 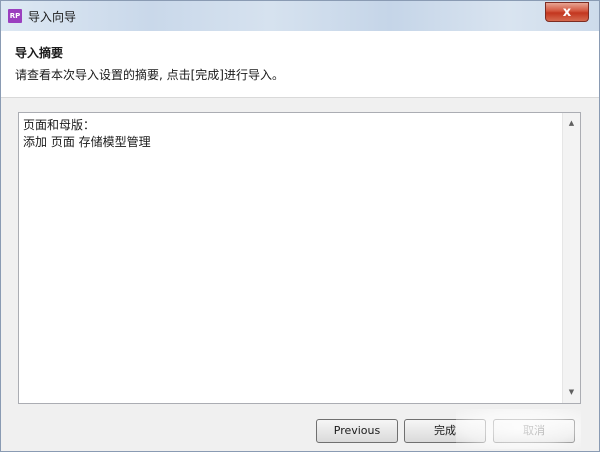 I want to click on window-title: 导入向导, so click(x=52, y=17).